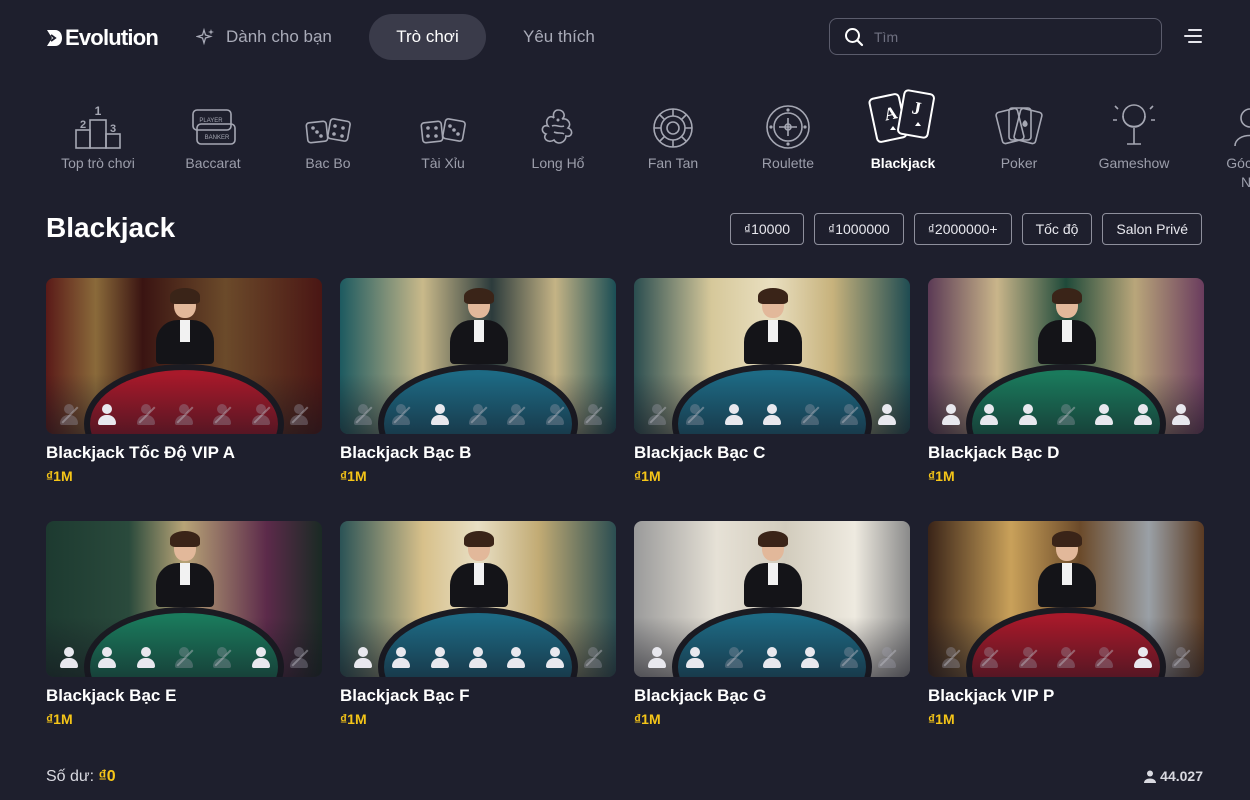  What do you see at coordinates (772, 453) in the screenshot?
I see `game-title: Blackjack Bạc C` at bounding box center [772, 453].